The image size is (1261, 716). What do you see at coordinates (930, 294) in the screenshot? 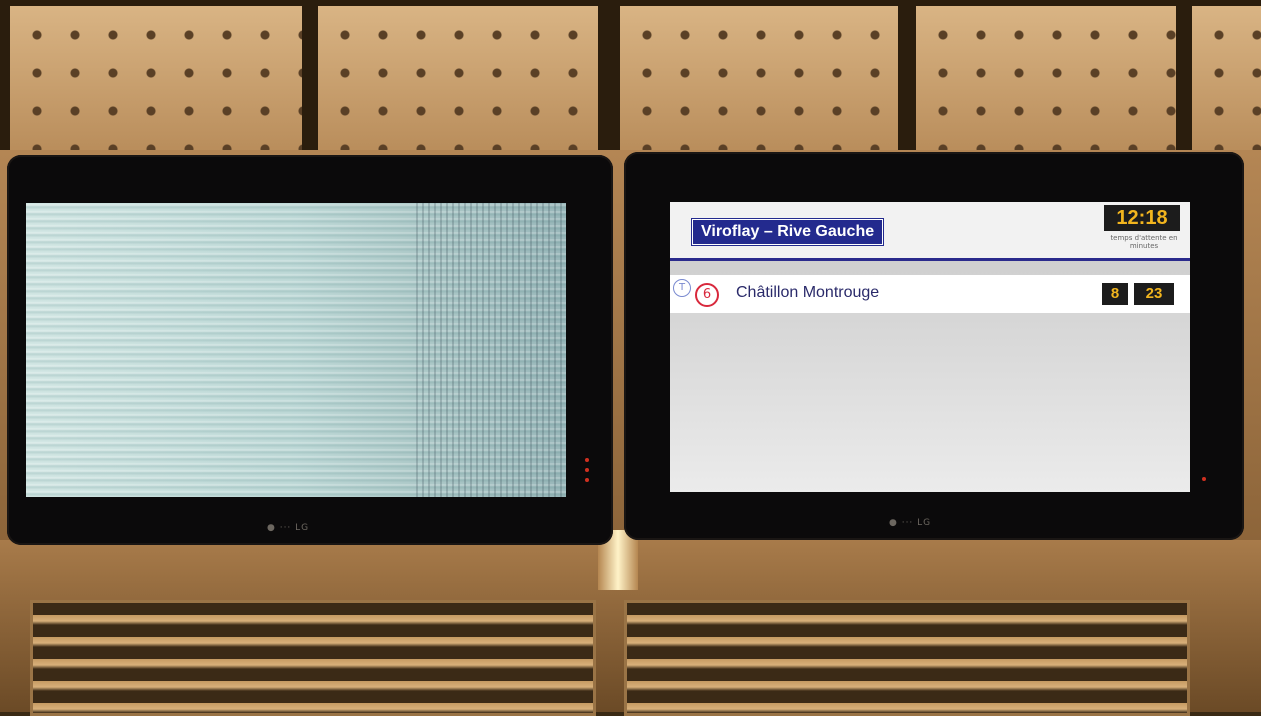
I see `arrival-row: T 6 Châtillon Montrouge 8 23` at bounding box center [930, 294].